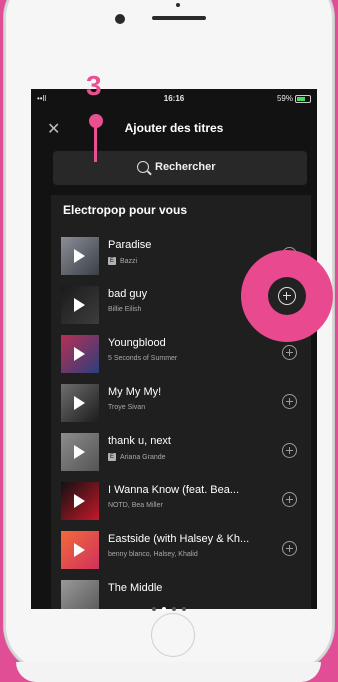  Describe the element at coordinates (303, 99) in the screenshot. I see `battery-icon` at that location.